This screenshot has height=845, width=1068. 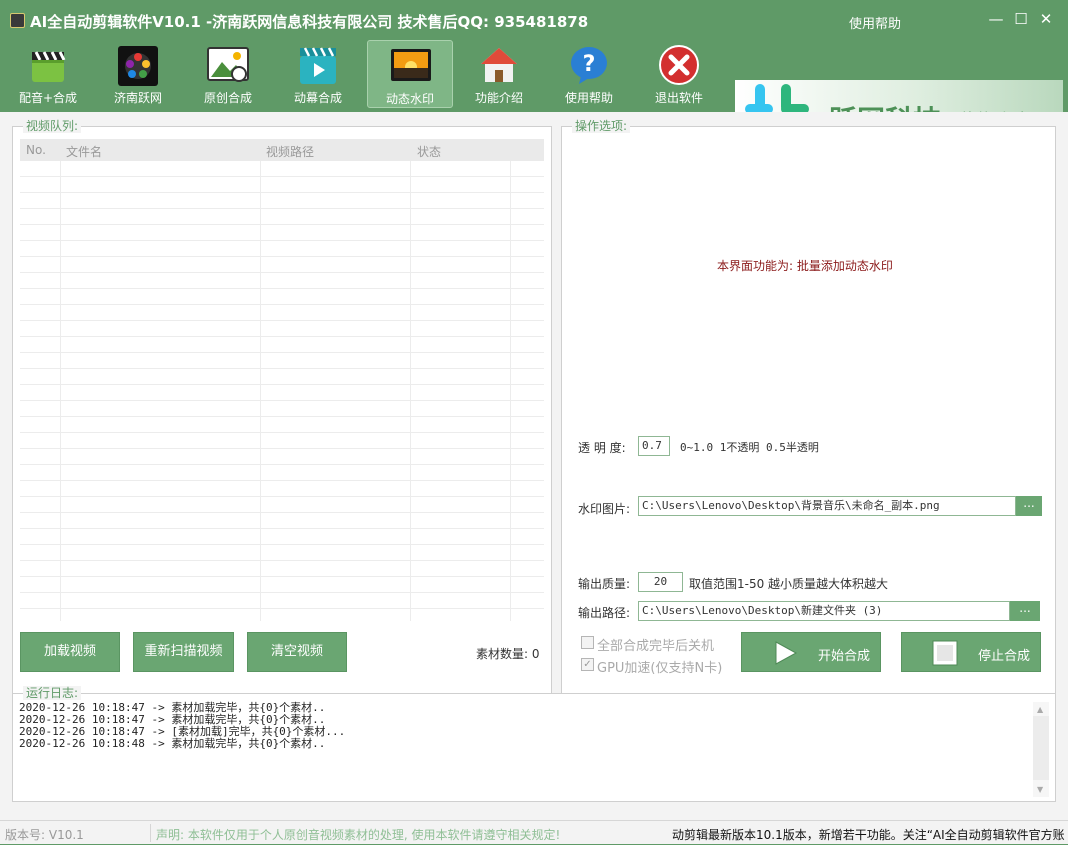 What do you see at coordinates (508, 654) in the screenshot?
I see `material-count: 素材数量: 0` at bounding box center [508, 654].